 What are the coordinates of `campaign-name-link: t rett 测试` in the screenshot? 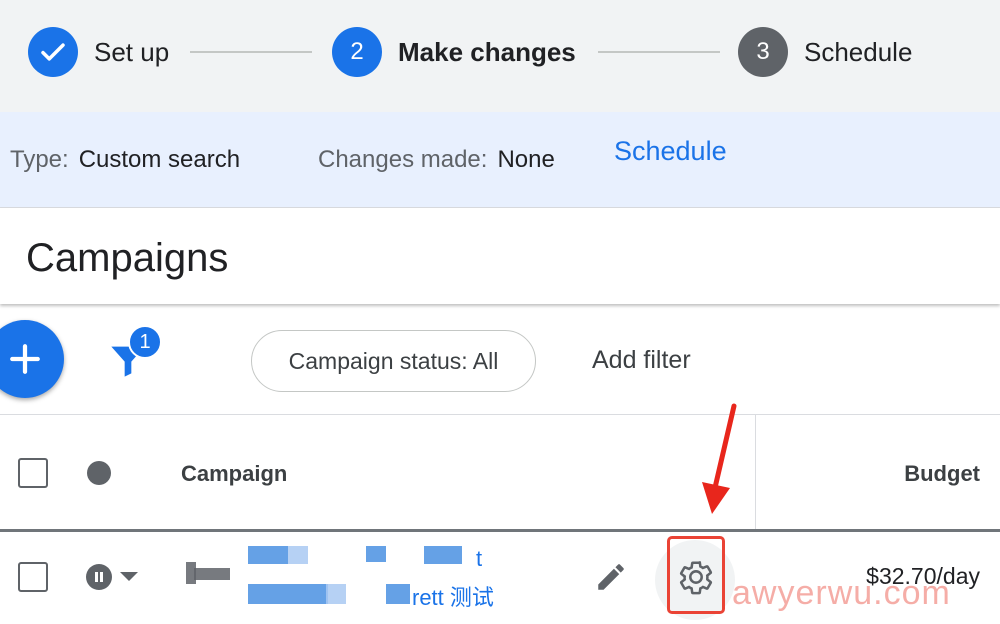 It's located at (346, 576).